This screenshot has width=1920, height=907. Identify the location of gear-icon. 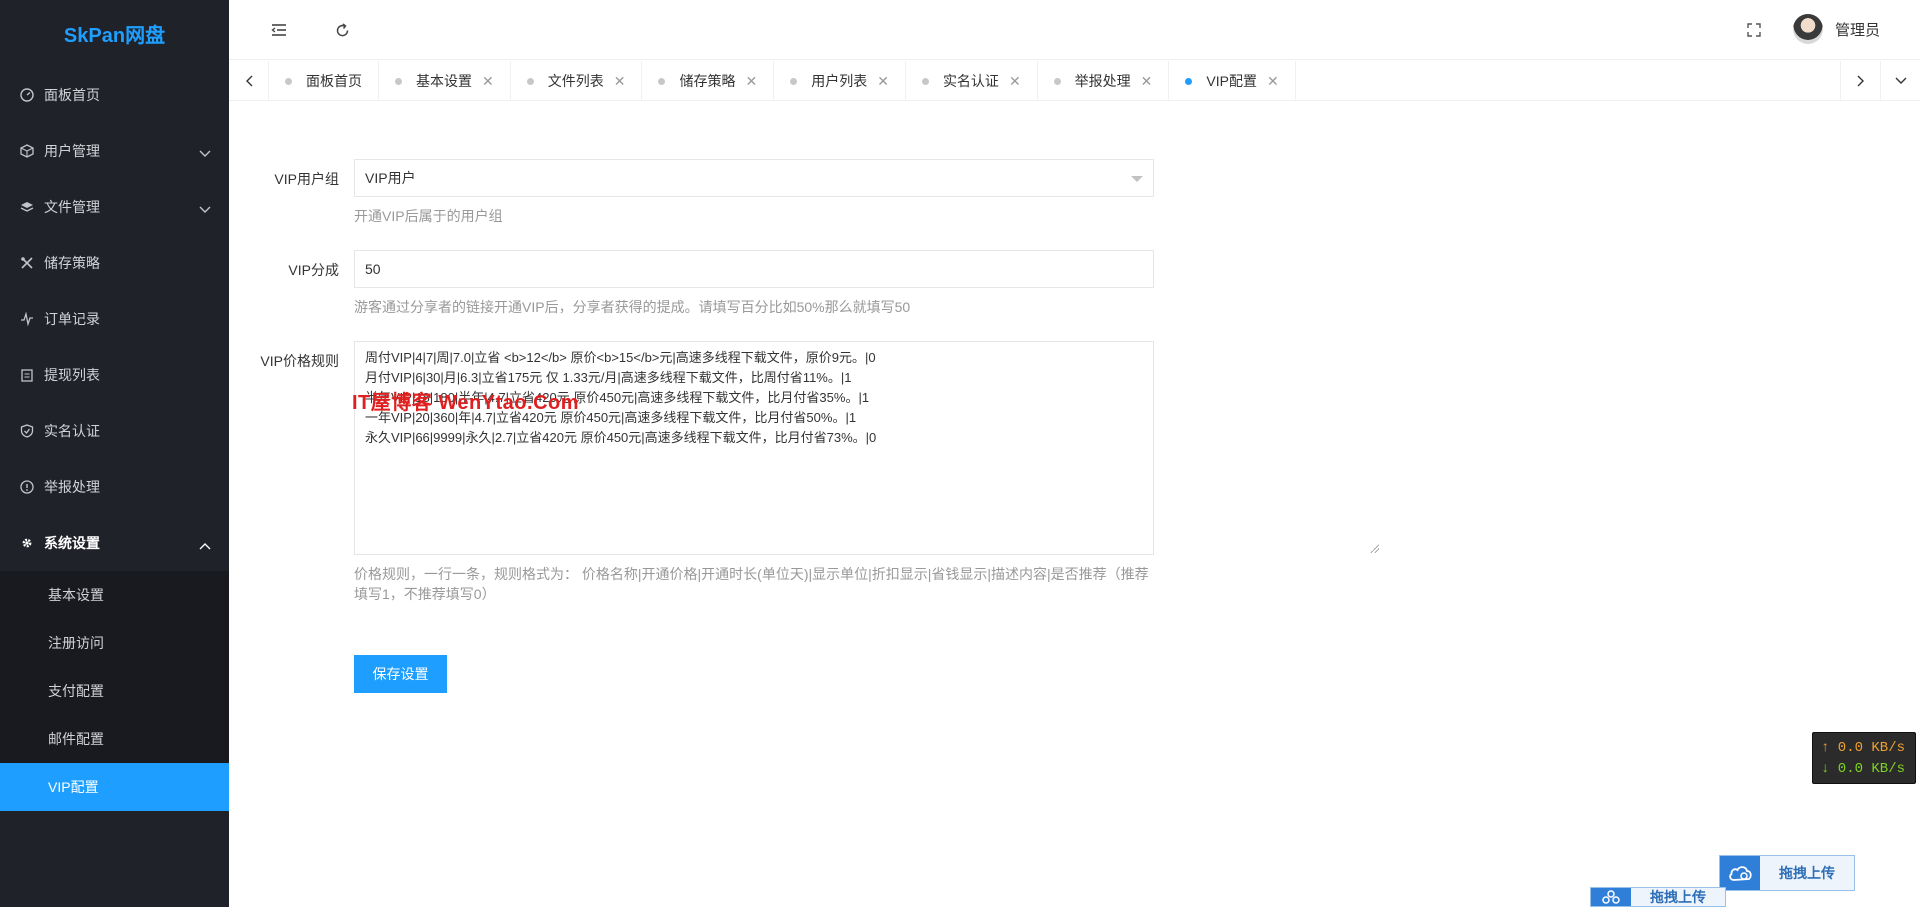
(27, 543).